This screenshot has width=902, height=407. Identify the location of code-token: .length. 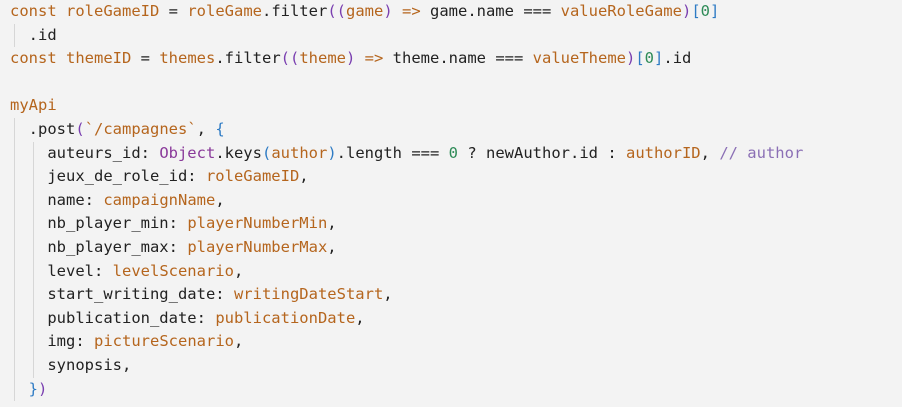
(374, 152).